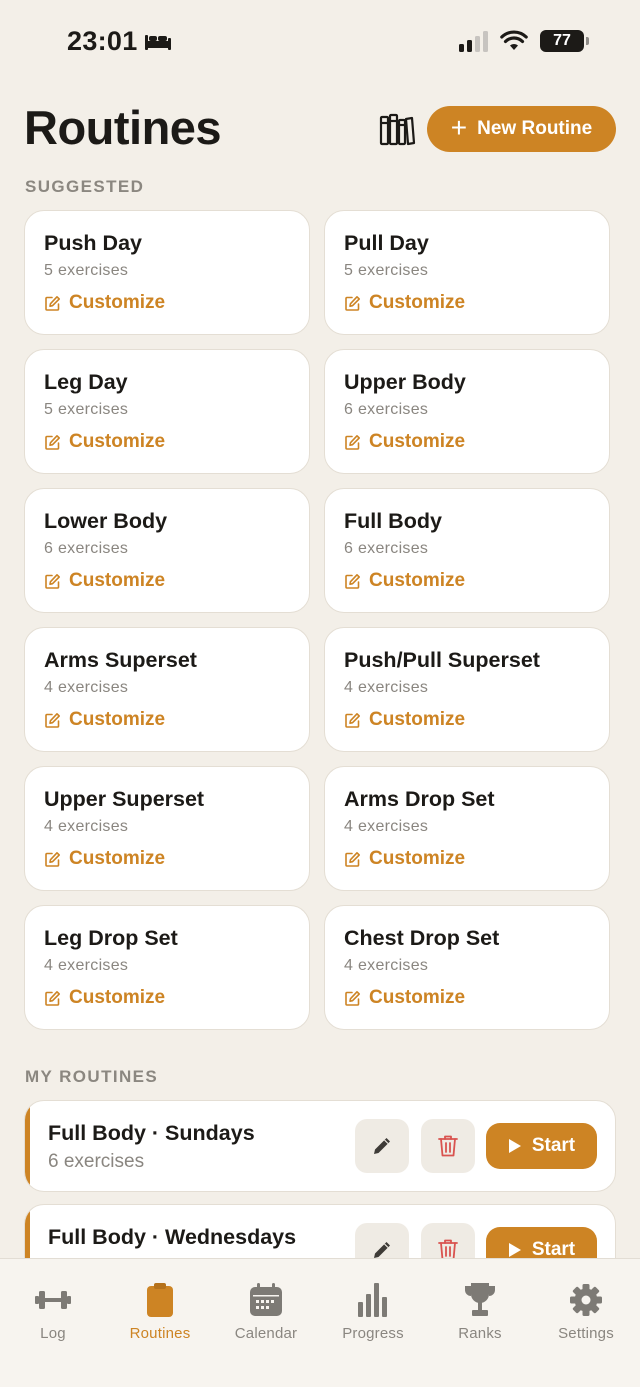 This screenshot has width=640, height=1387. Describe the element at coordinates (422, 938) in the screenshot. I see `card-title: Chest Drop Set` at that location.